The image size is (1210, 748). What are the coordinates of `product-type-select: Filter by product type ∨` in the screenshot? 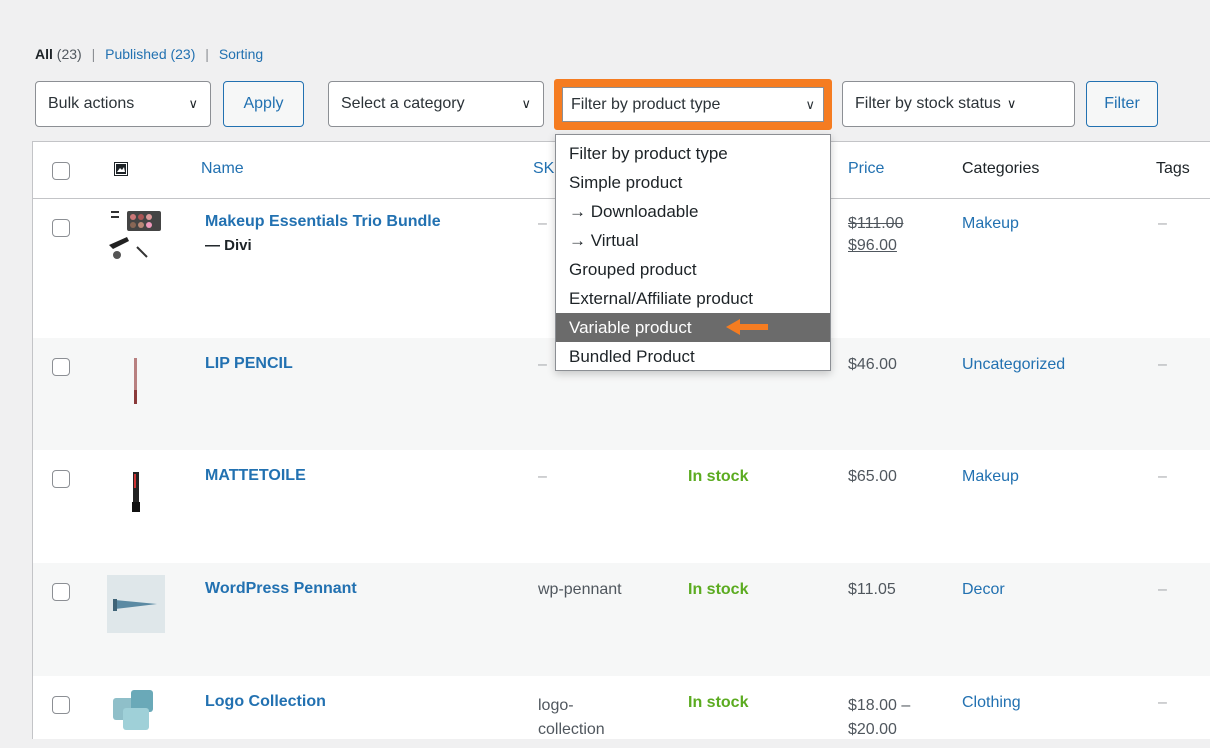 It's located at (693, 104).